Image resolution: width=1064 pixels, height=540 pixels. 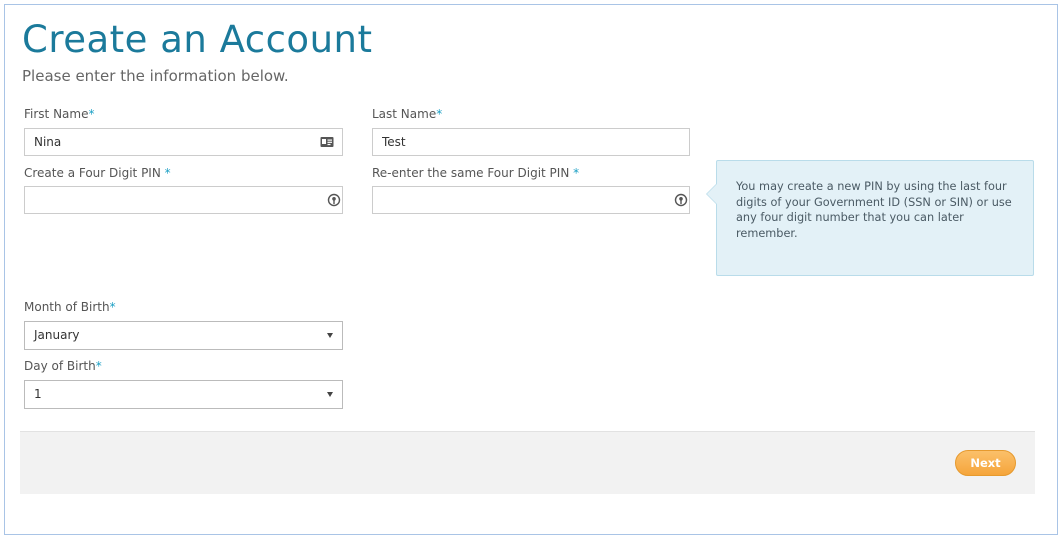 I want to click on page-subtitle: Please enter the information below., so click(x=155, y=76).